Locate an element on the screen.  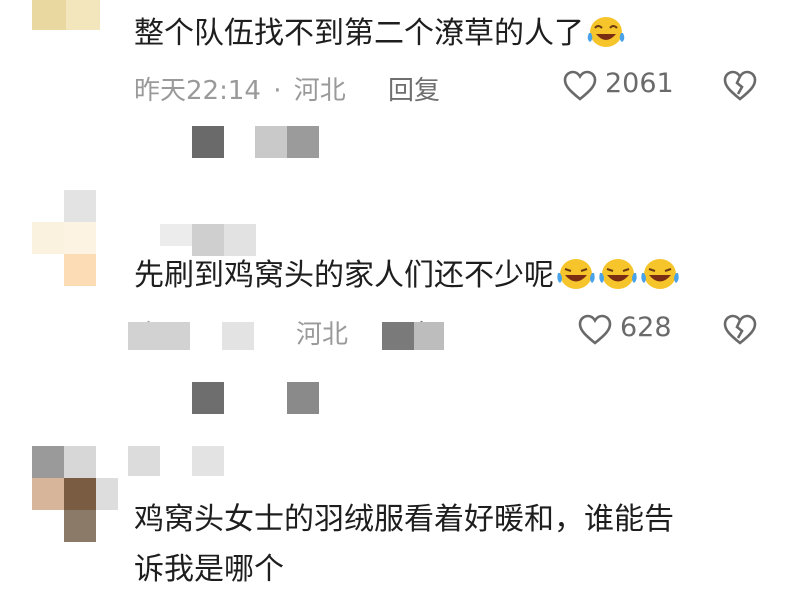
comment-1-meta: 昨天22:14 · 河北 is located at coordinates (240, 88).